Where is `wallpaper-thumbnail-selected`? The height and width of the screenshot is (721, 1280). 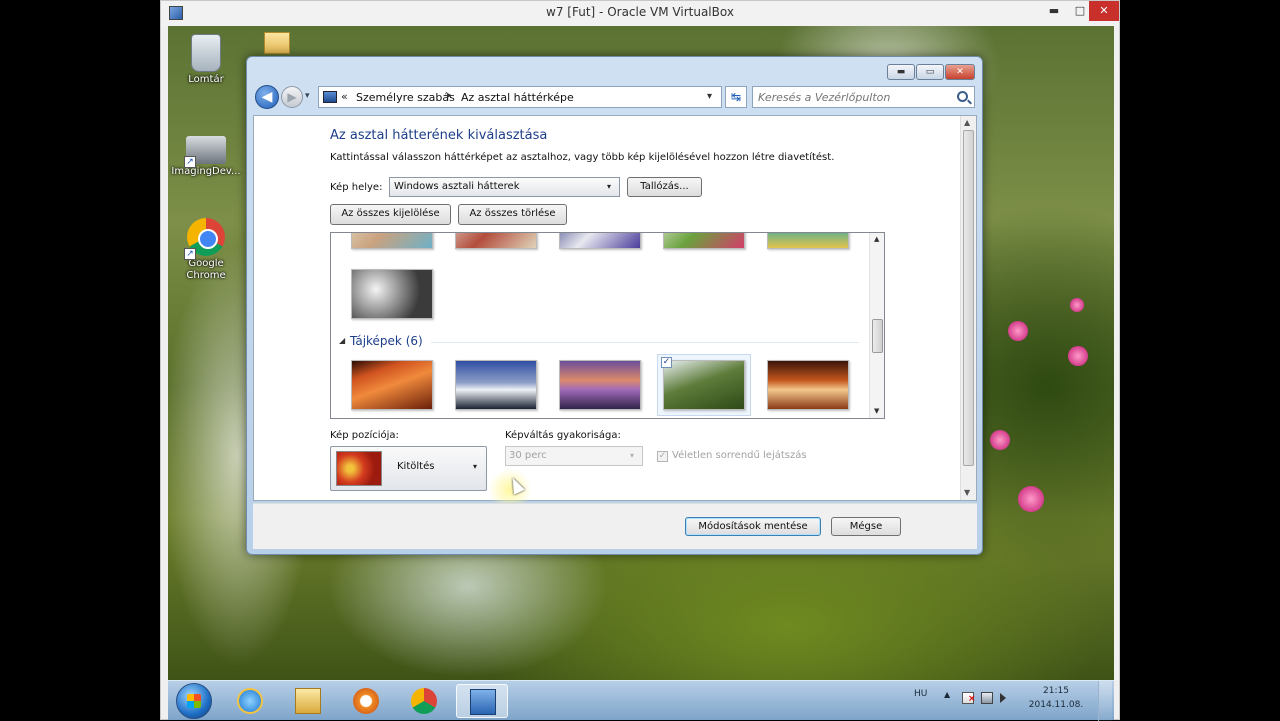 wallpaper-thumbnail-selected is located at coordinates (704, 385).